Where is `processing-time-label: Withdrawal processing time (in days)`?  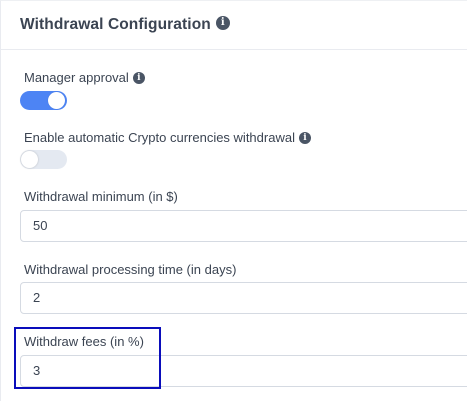
processing-time-label: Withdrawal processing time (in days) is located at coordinates (130, 269).